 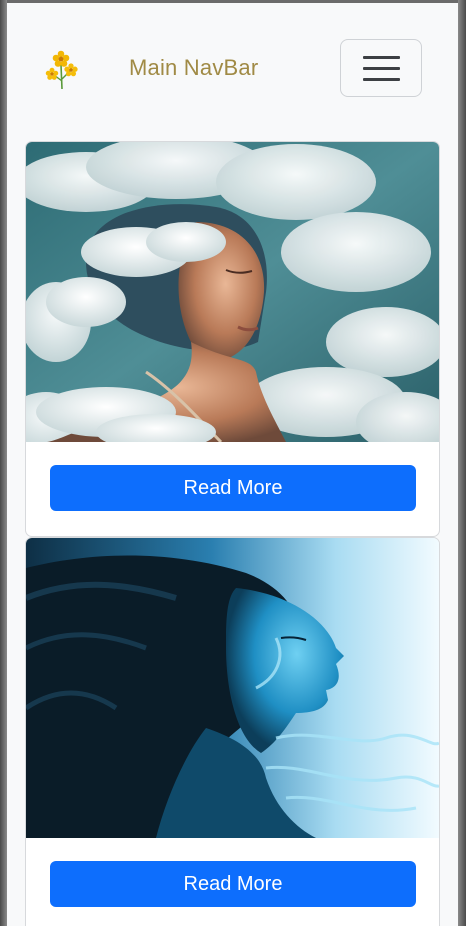 I want to click on brand-logo-link, so click(x=62, y=70).